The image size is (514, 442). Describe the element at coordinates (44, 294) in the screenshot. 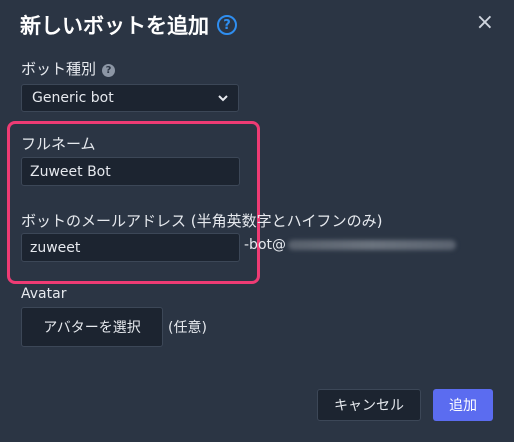

I see `avatar-label: Avatar` at that location.